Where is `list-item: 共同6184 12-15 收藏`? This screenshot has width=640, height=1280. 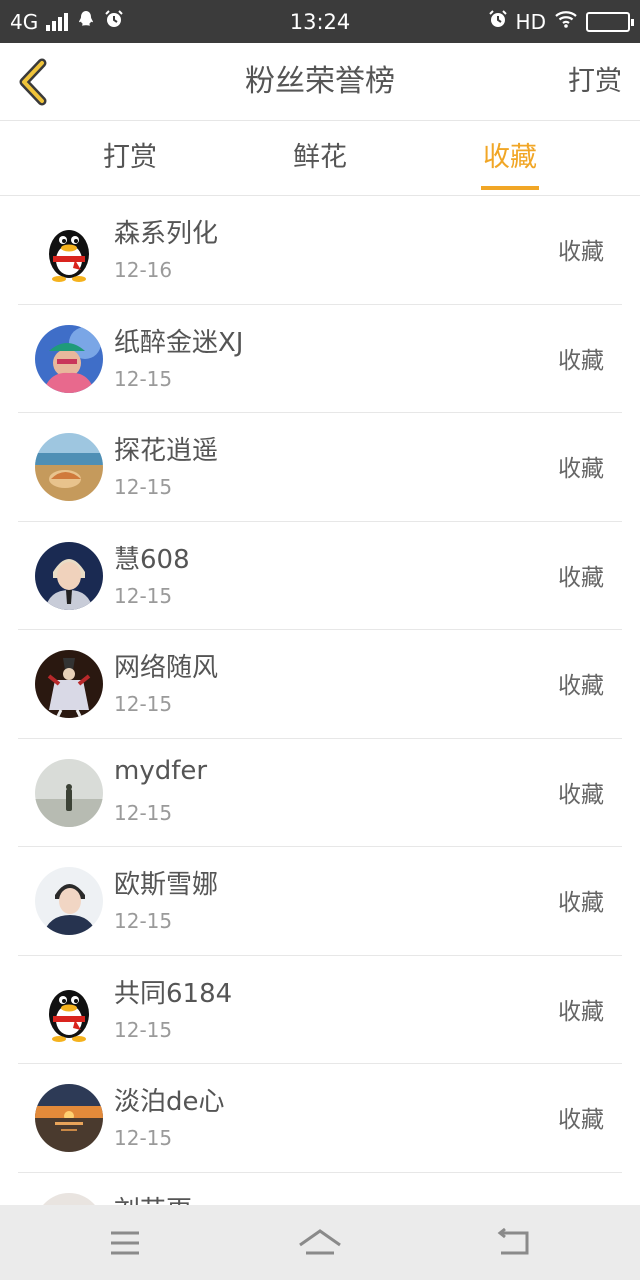
list-item: 共同6184 12-15 收藏 is located at coordinates (320, 1010).